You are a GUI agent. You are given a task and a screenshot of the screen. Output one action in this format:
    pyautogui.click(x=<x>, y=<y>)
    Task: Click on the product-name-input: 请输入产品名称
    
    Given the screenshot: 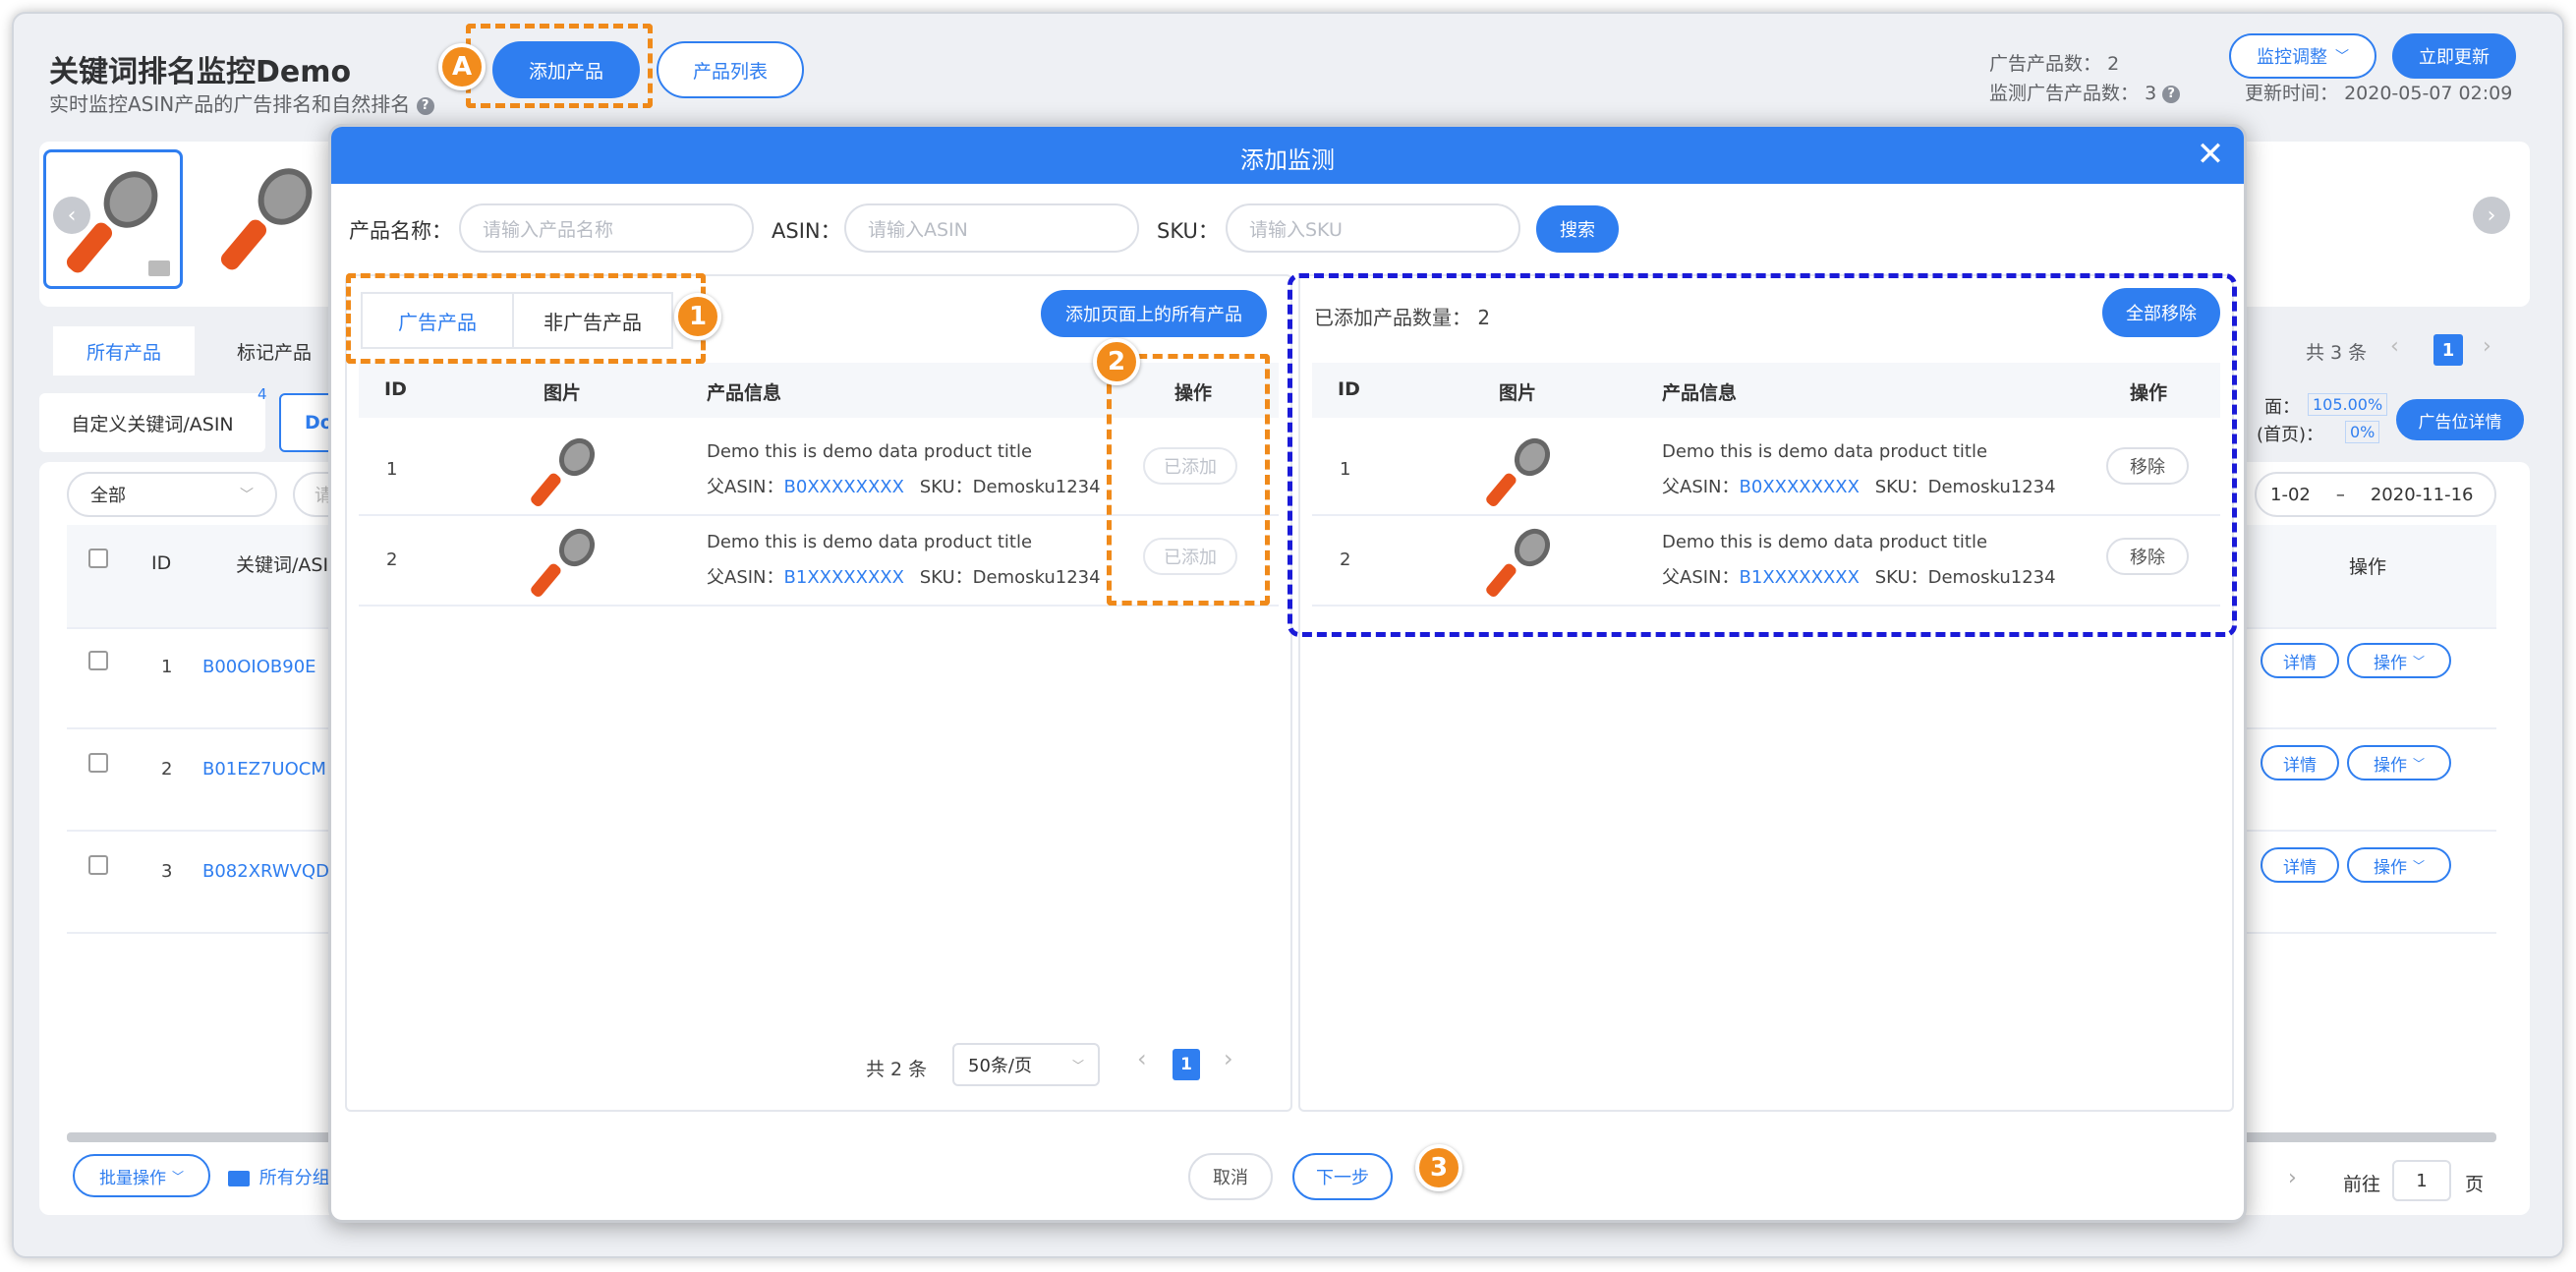 What is the action you would take?
    pyautogui.click(x=606, y=228)
    